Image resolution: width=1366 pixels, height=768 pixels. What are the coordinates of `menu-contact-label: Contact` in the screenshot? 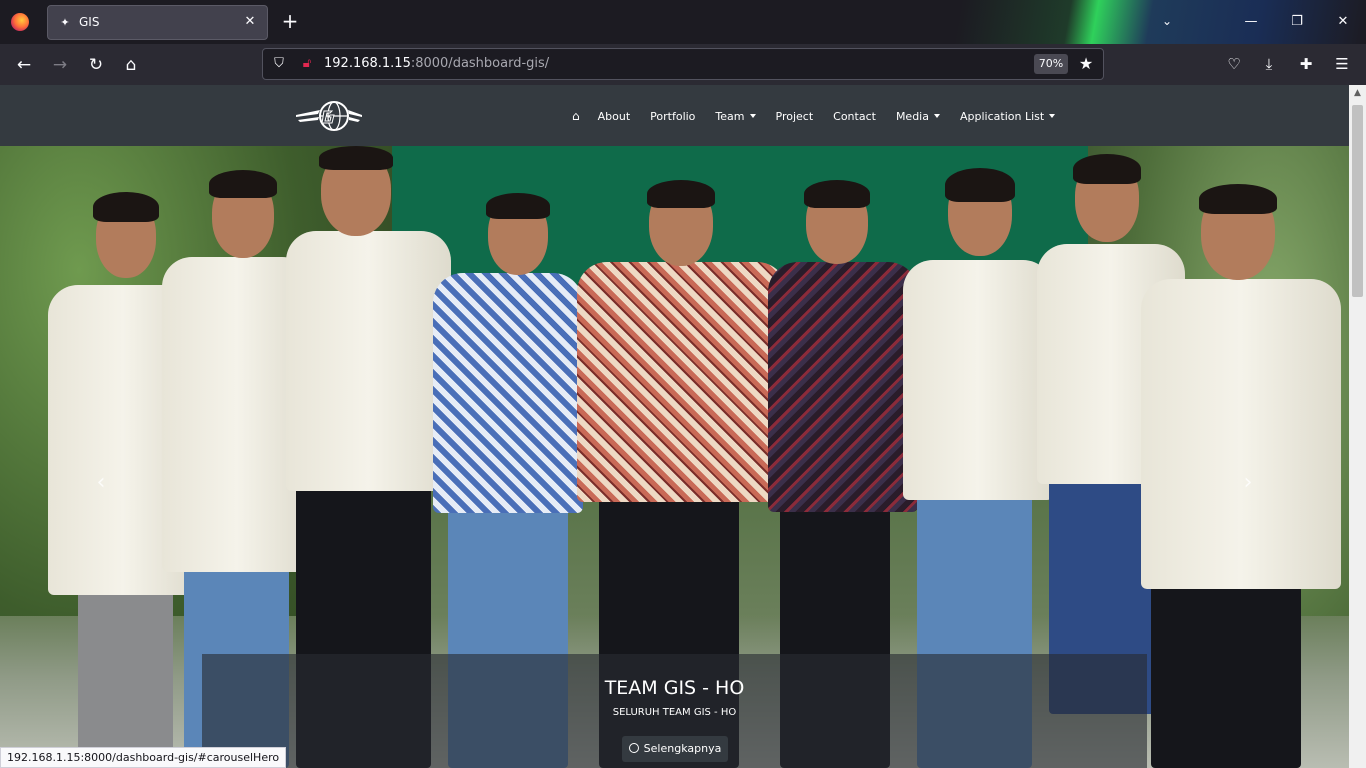 It's located at (854, 116).